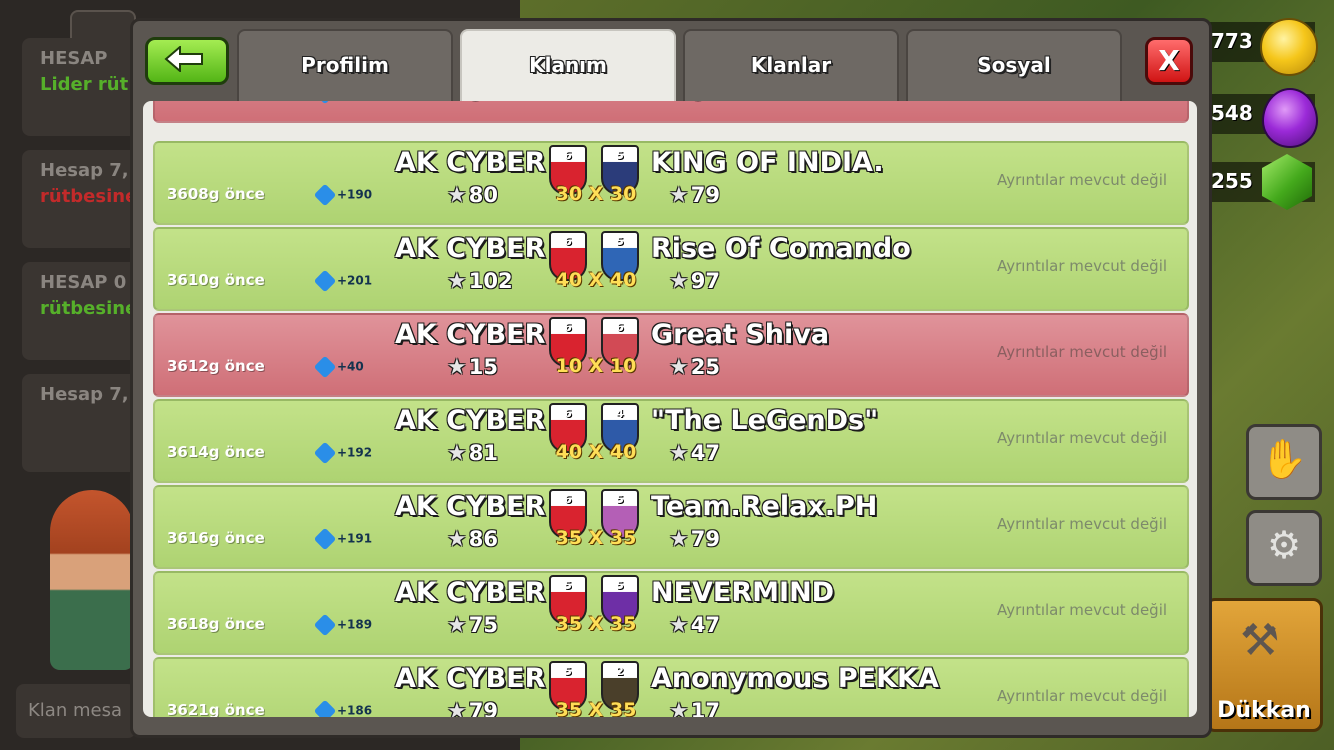 This screenshot has width=1334, height=750. What do you see at coordinates (76, 711) in the screenshot?
I see `clan-chat-input: Klan mesa` at bounding box center [76, 711].